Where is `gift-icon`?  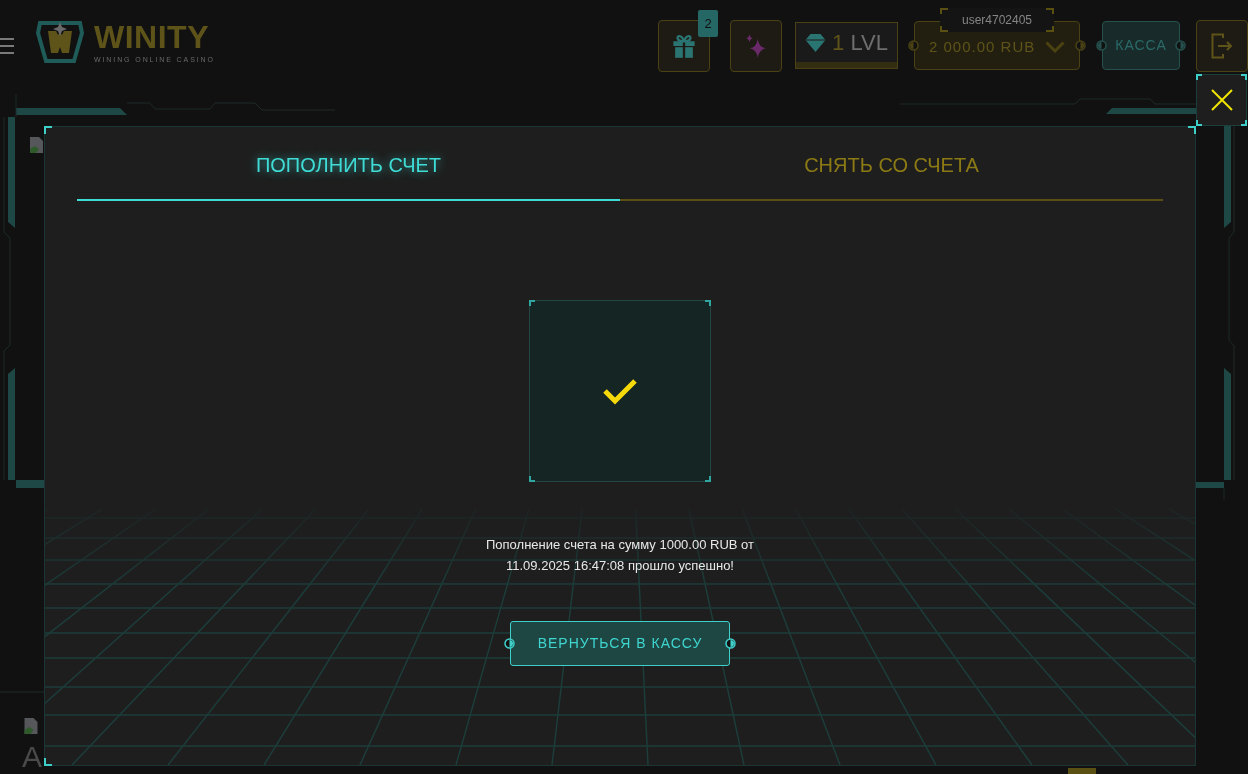
gift-icon is located at coordinates (684, 46).